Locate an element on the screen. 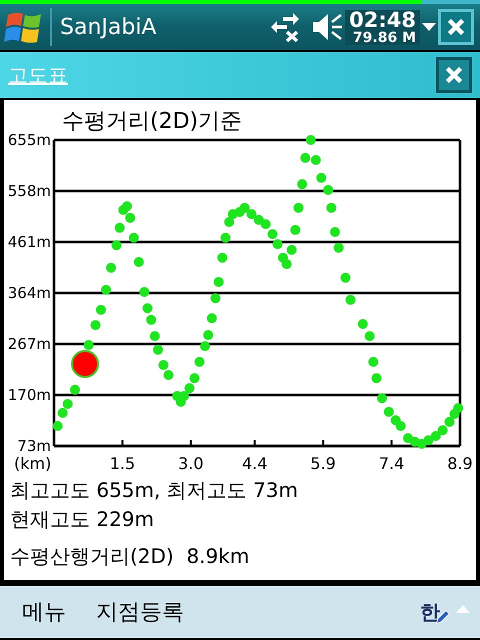 Image resolution: width=480 pixels, height=640 pixels. axis-label: 8.9 is located at coordinates (460, 463).